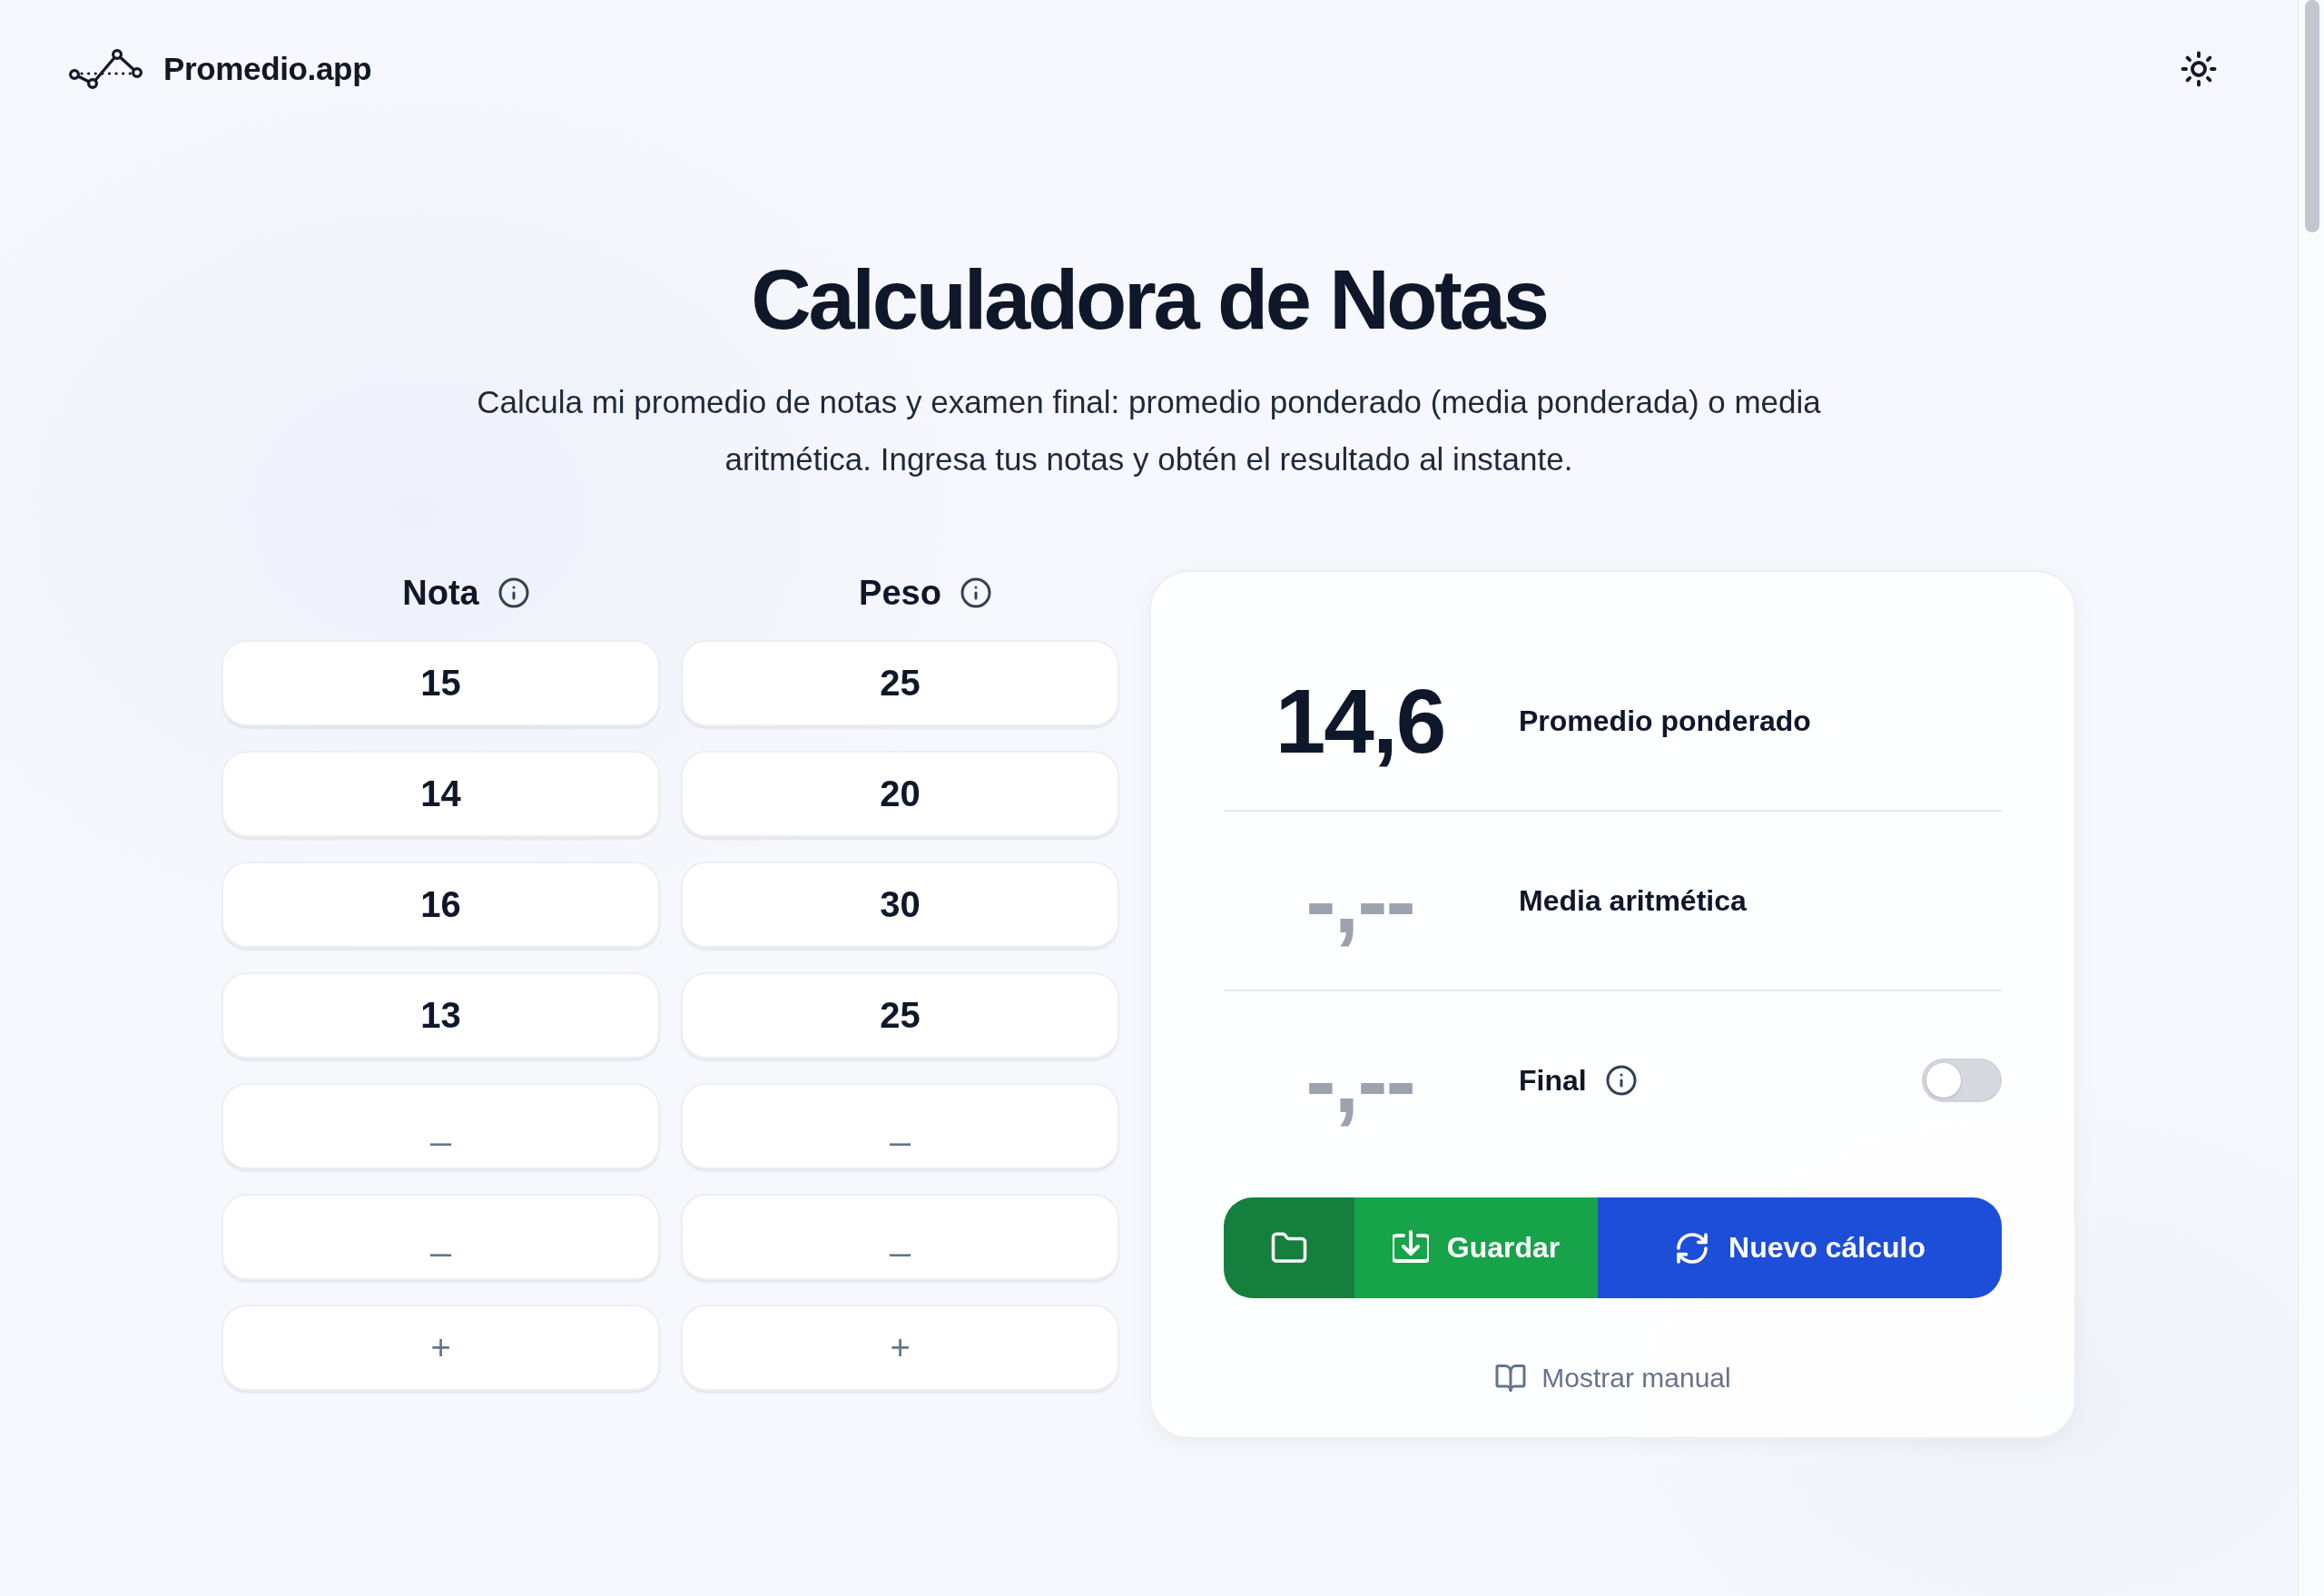 Image resolution: width=2324 pixels, height=1596 pixels. What do you see at coordinates (1962, 1080) in the screenshot?
I see `final-toggle` at bounding box center [1962, 1080].